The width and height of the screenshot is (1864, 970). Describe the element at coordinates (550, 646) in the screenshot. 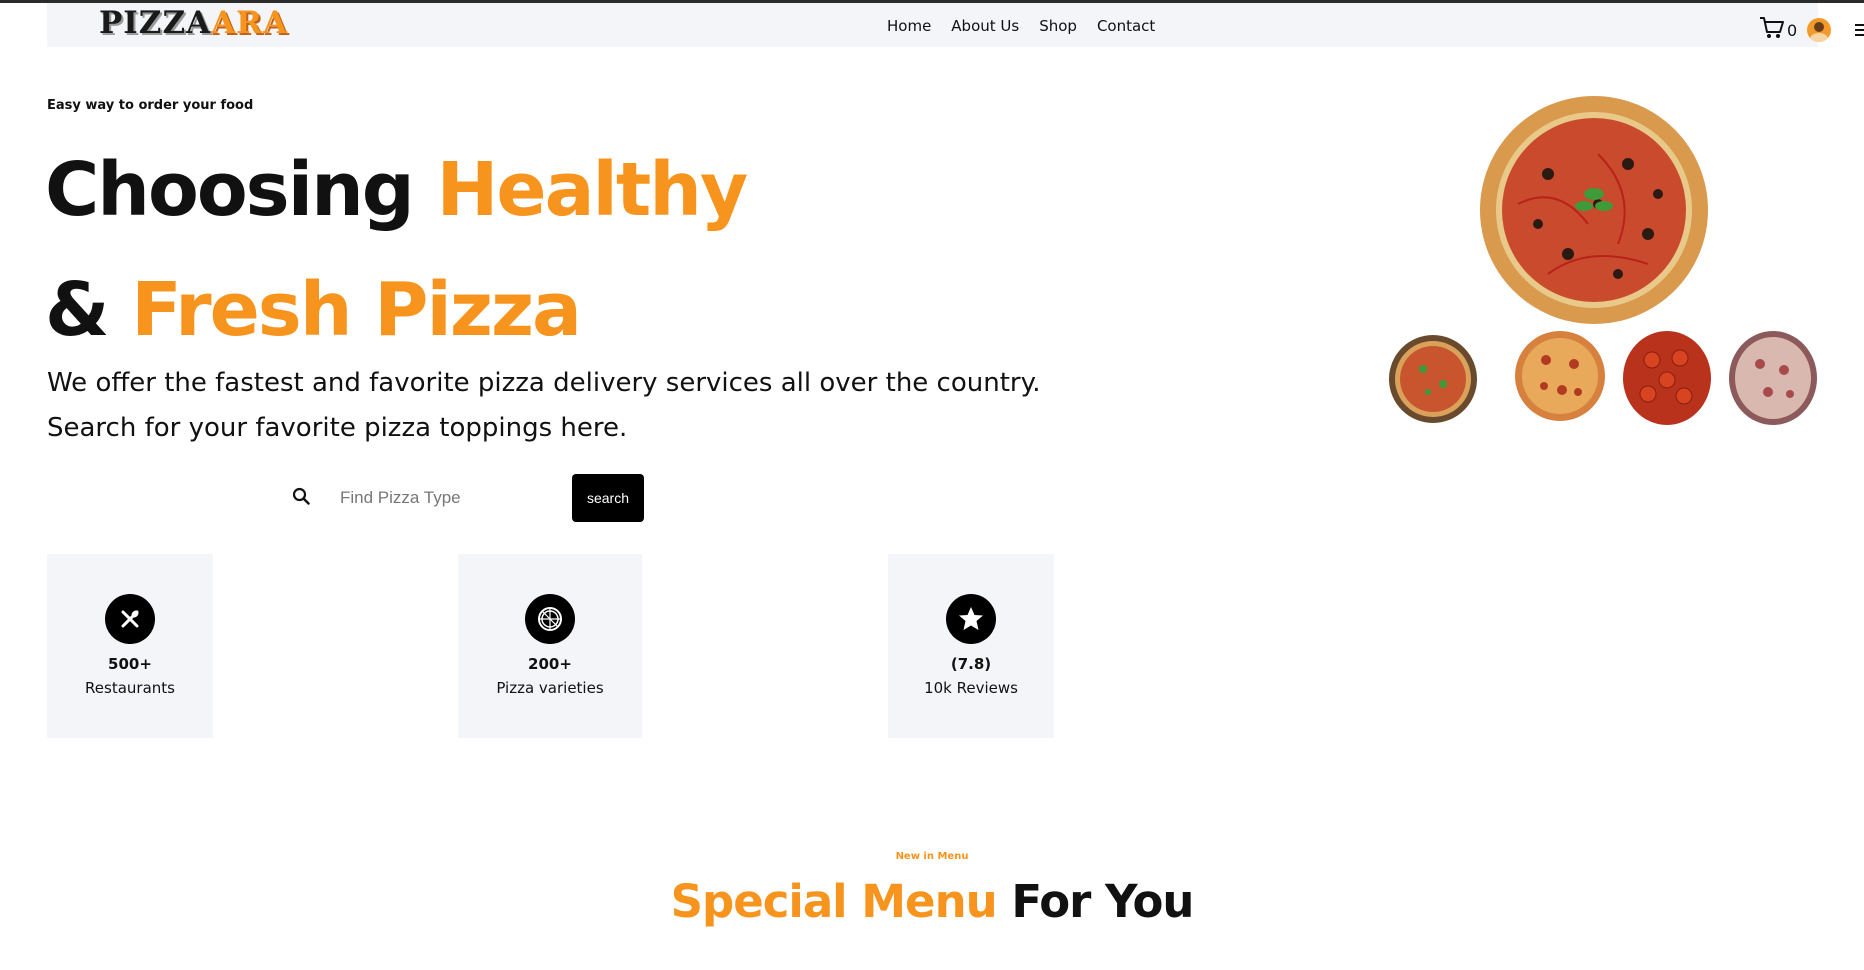

I see `stat-card-varieties: 200+ Pizza varieties` at that location.